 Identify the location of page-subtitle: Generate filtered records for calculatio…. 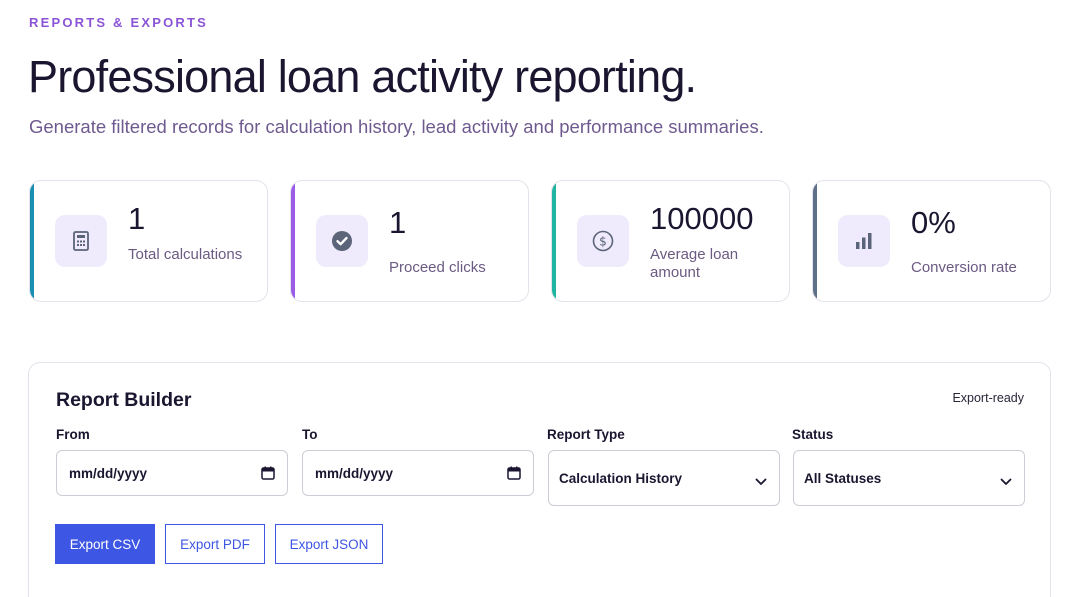
(396, 126).